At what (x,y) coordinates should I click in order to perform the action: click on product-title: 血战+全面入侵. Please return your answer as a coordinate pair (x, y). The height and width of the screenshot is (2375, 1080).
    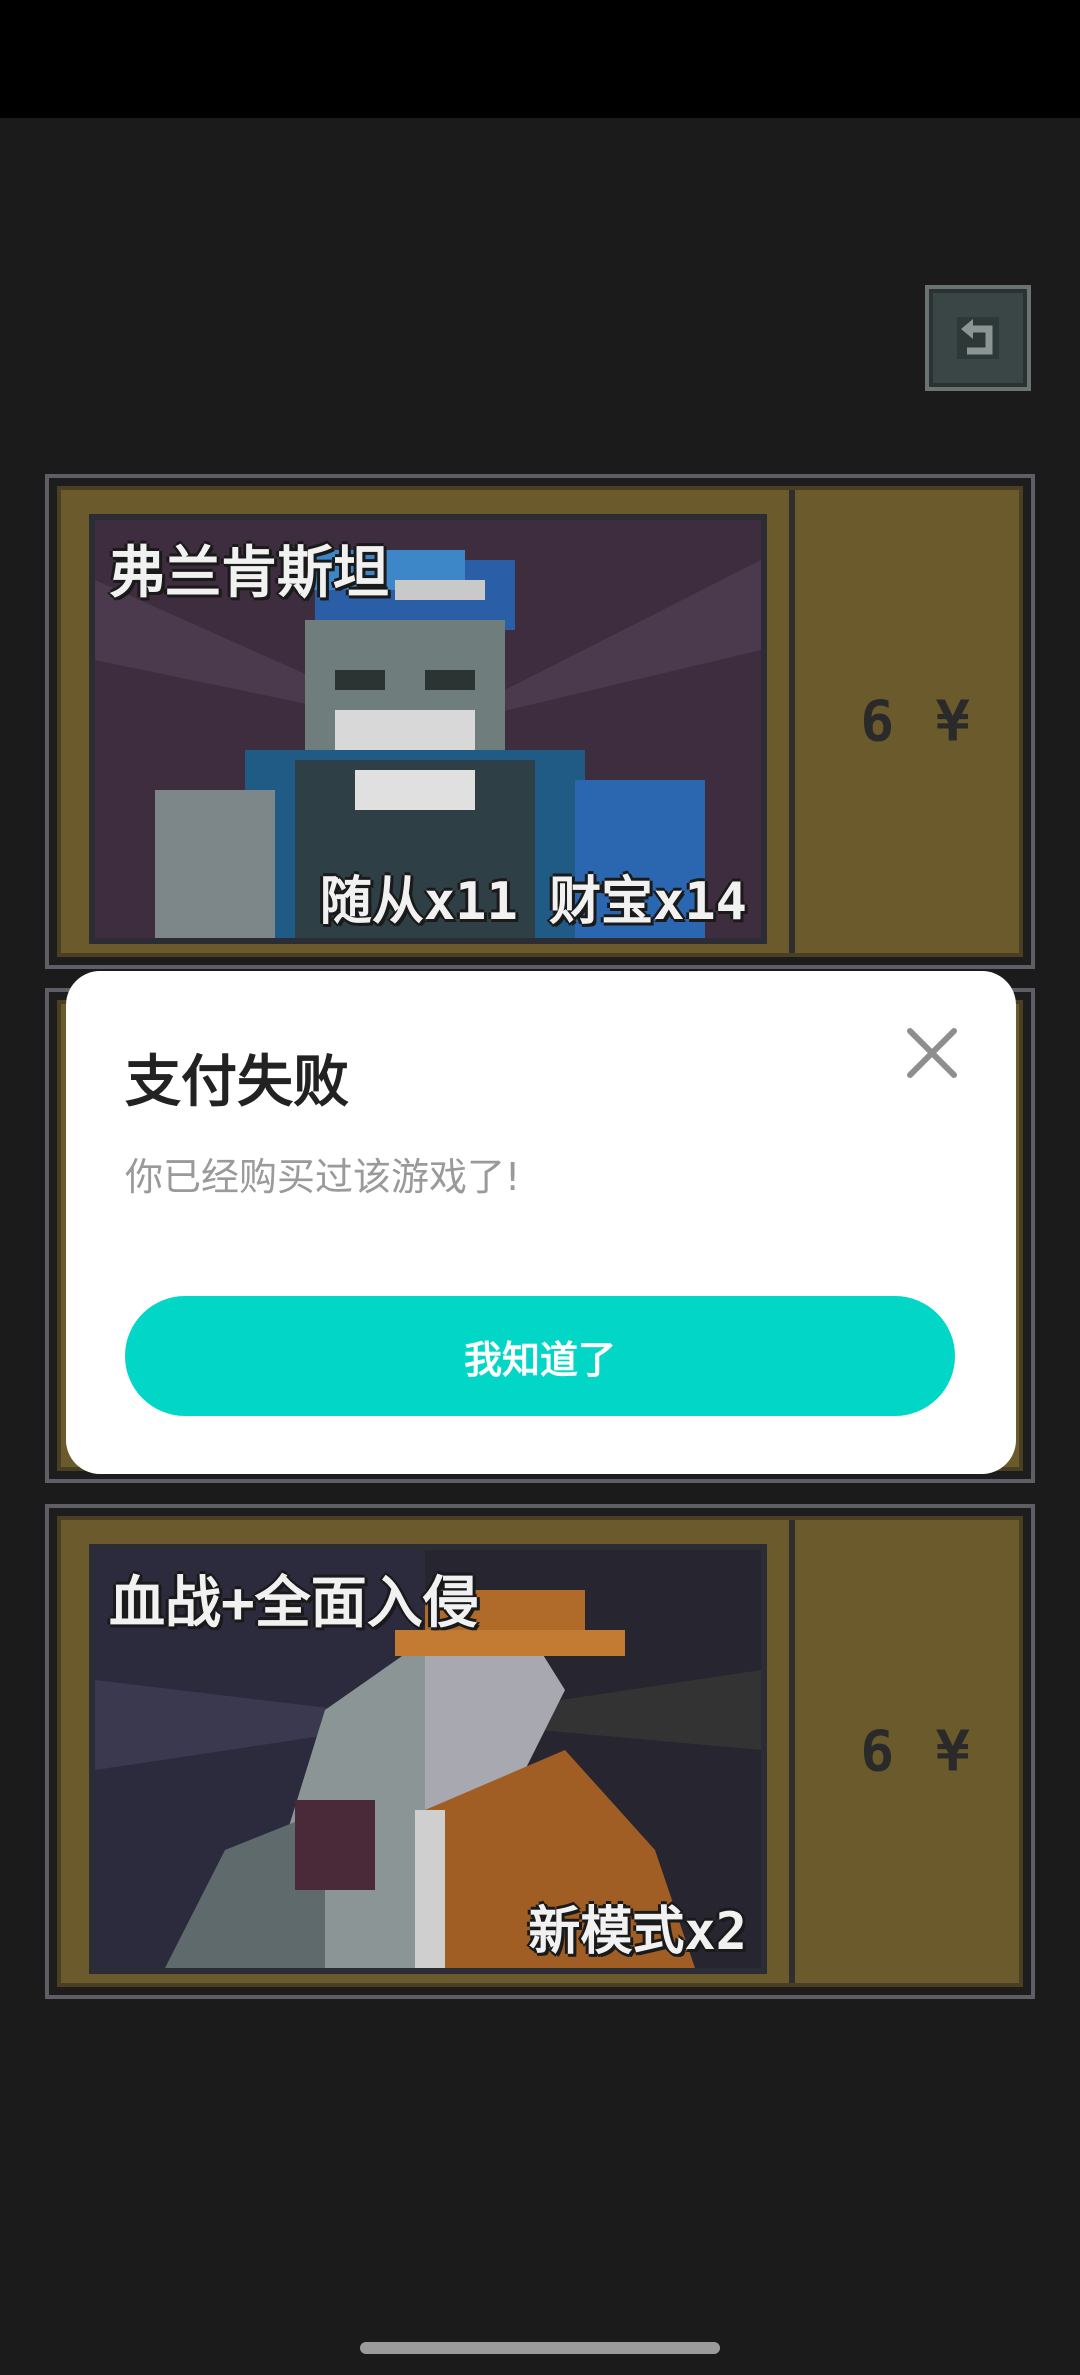
    Looking at the image, I should click on (294, 1603).